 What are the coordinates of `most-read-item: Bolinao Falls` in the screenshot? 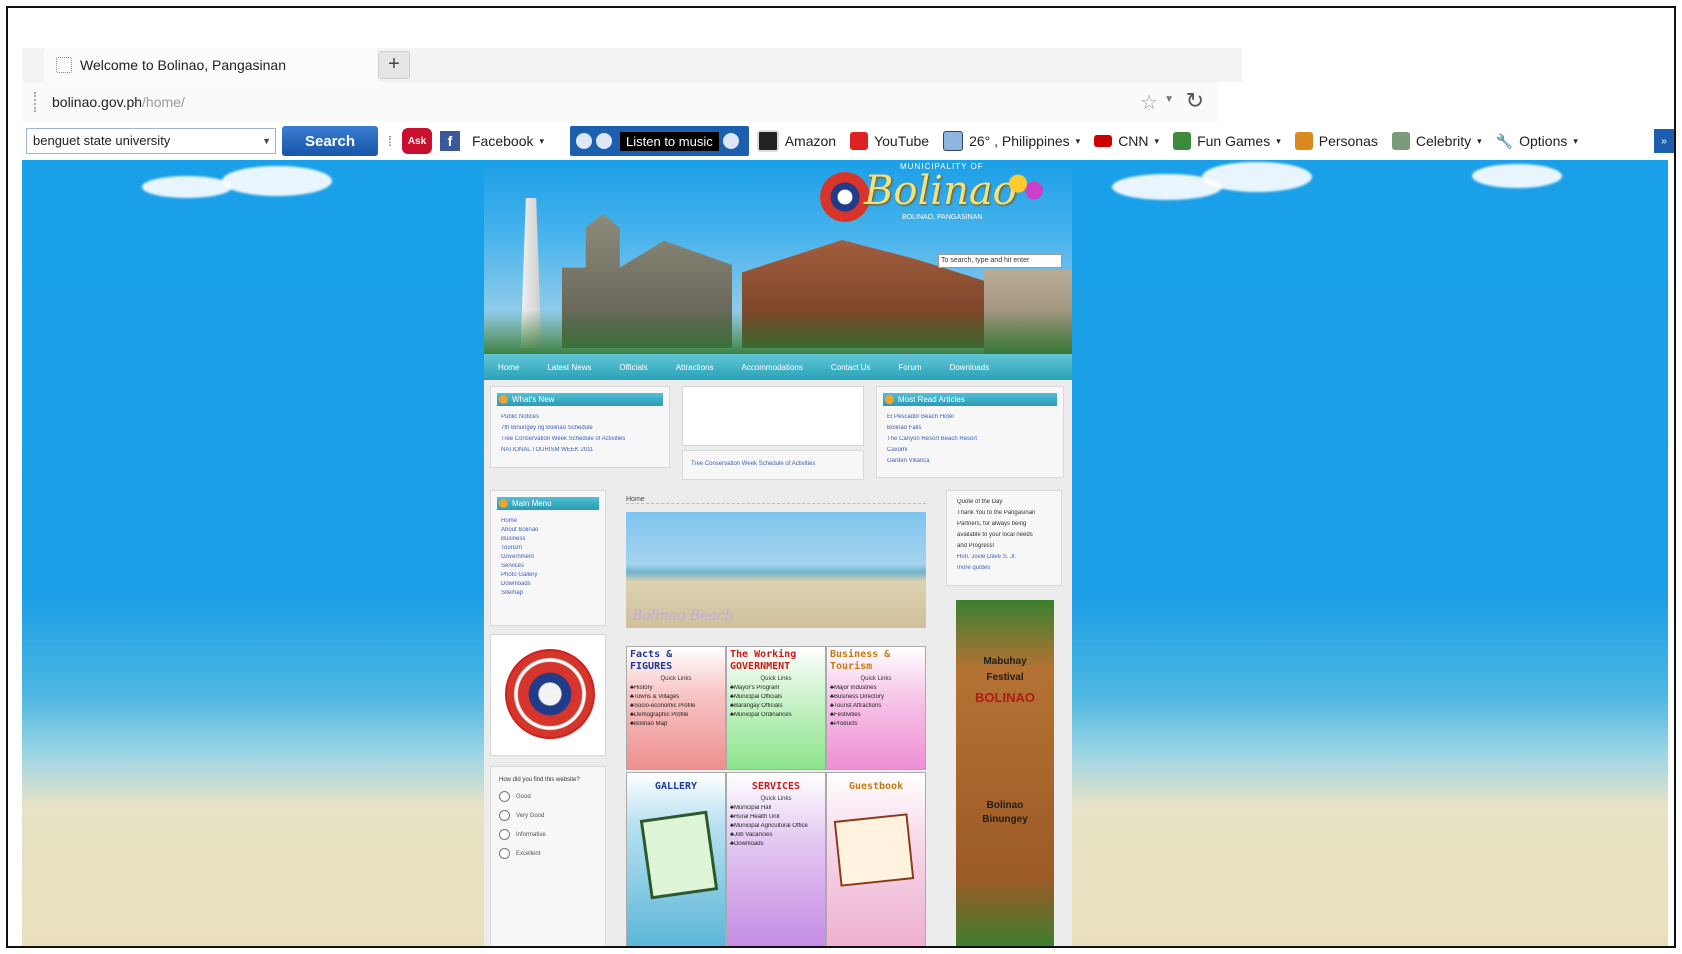 It's located at (970, 428).